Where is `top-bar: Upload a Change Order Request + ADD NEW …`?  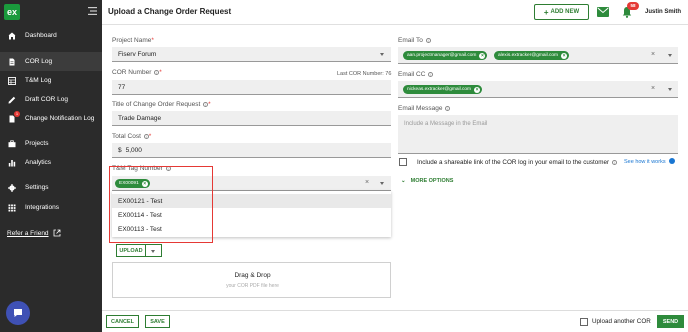
top-bar: Upload a Change Order Request + ADD NEW … is located at coordinates (395, 12).